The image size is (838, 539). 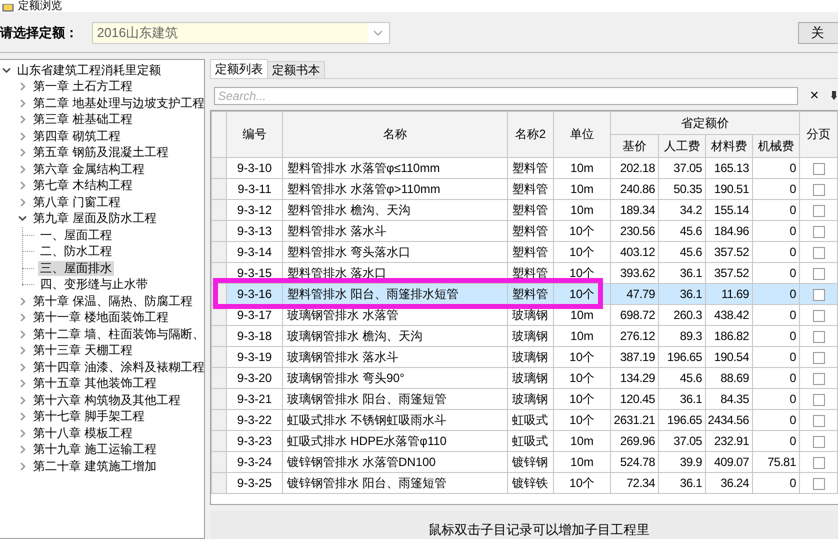 What do you see at coordinates (82, 120) in the screenshot?
I see `tree-item: 第三章 桩基础工程` at bounding box center [82, 120].